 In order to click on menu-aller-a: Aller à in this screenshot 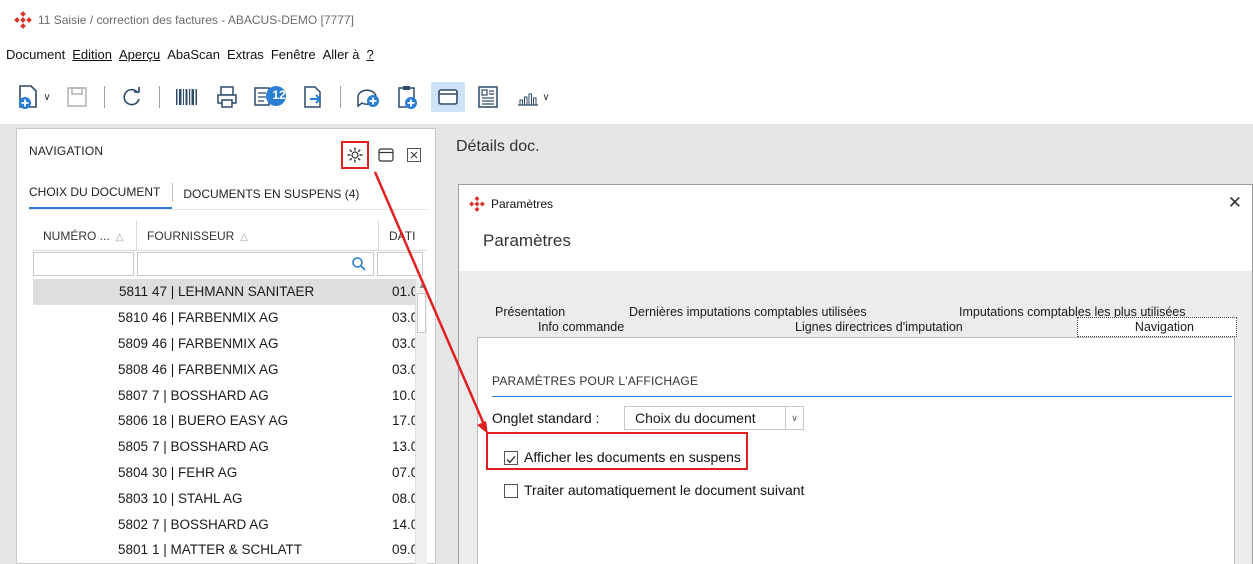, I will do `click(344, 54)`.